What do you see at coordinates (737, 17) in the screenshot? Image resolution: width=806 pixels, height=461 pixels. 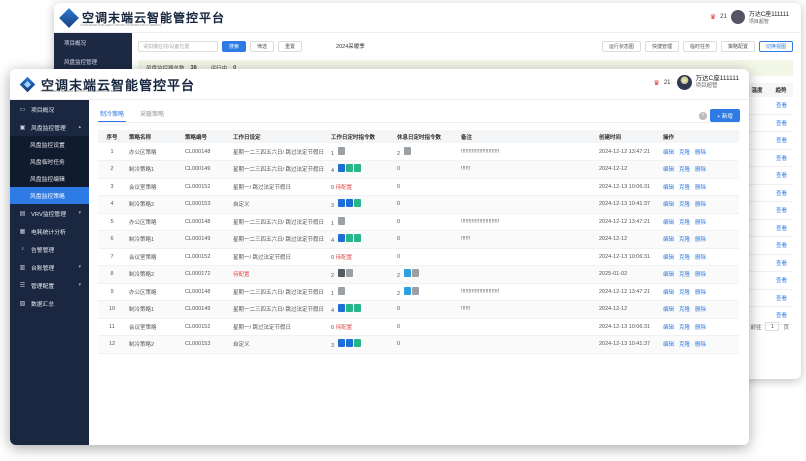 I see `back-avatar` at bounding box center [737, 17].